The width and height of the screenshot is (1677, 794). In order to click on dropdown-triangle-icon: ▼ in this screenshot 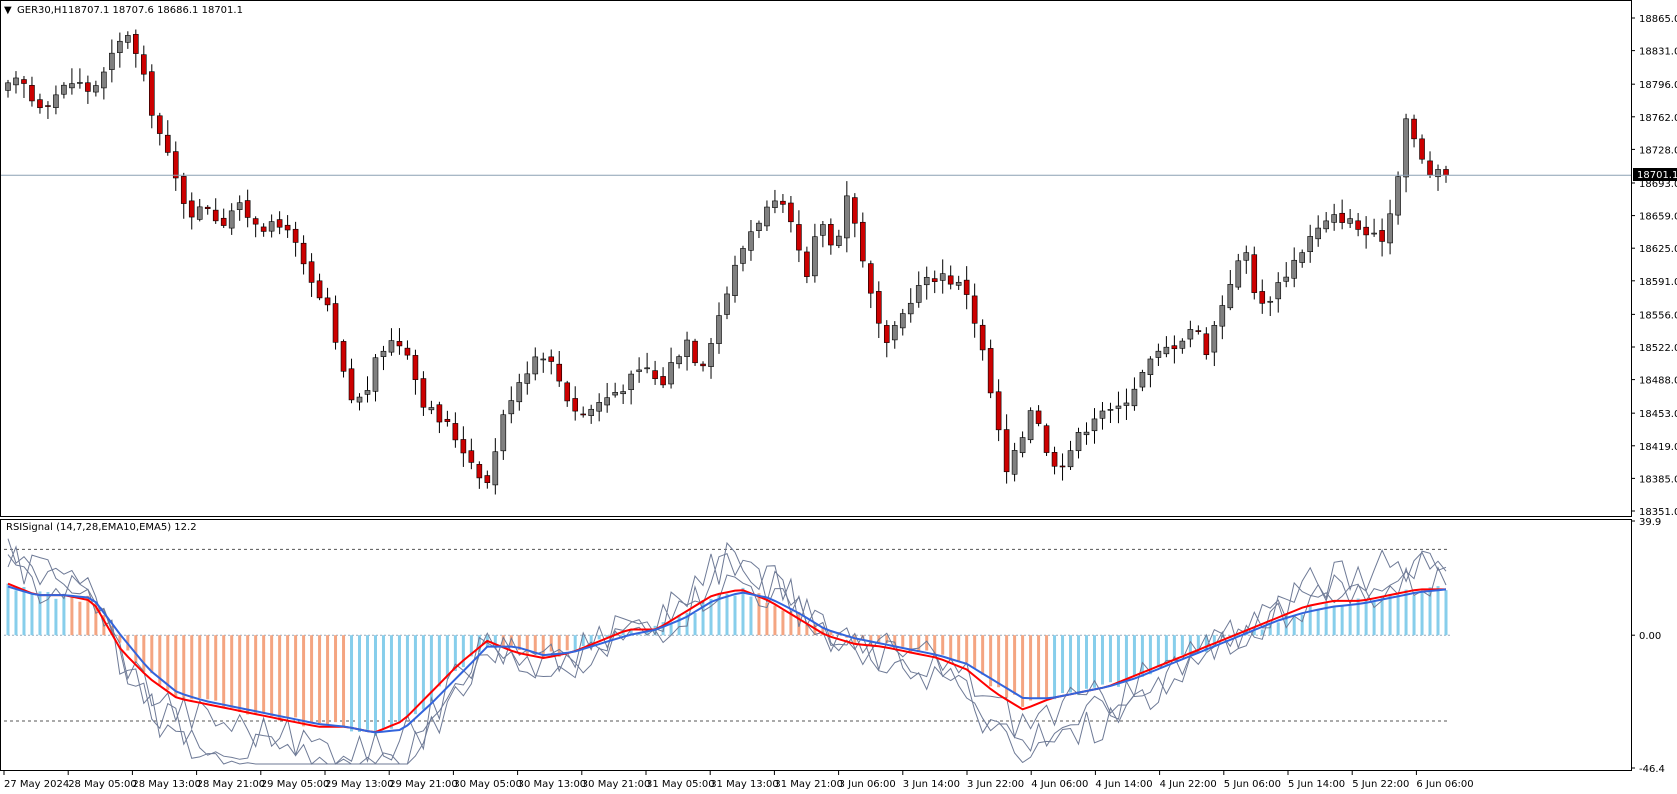, I will do `click(8, 10)`.